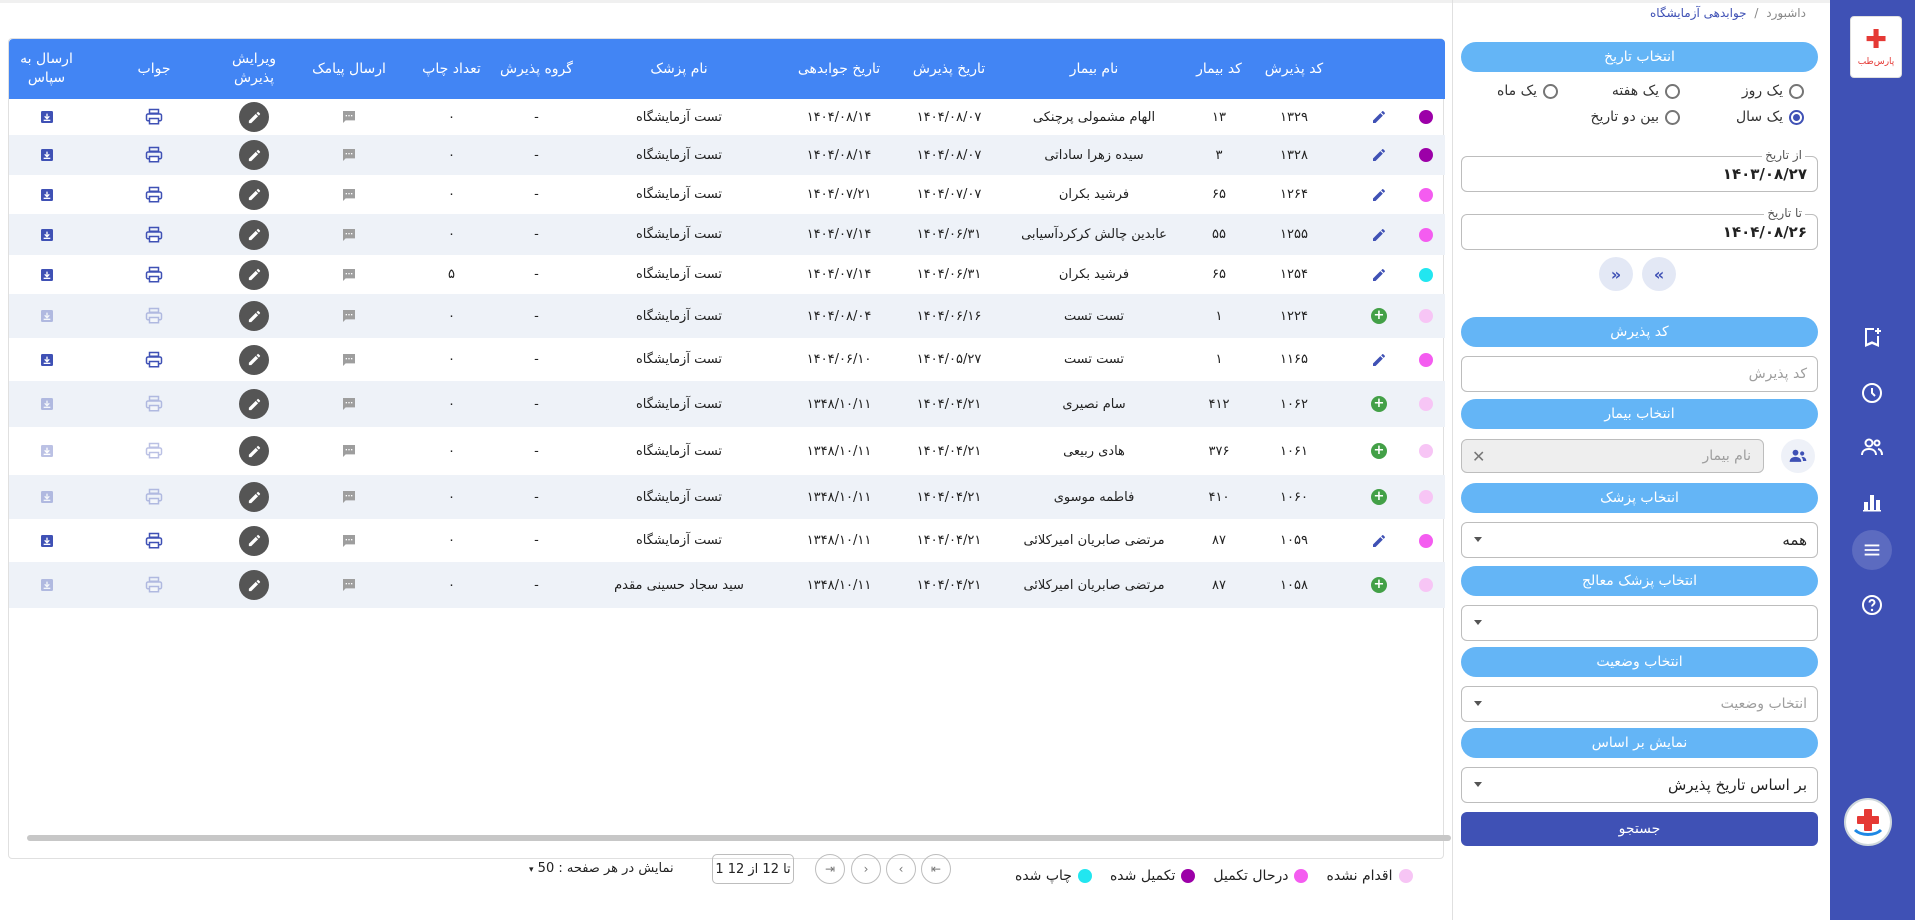 The image size is (1915, 920). I want to click on patient-name-input: نام بیمار ✕, so click(1612, 456).